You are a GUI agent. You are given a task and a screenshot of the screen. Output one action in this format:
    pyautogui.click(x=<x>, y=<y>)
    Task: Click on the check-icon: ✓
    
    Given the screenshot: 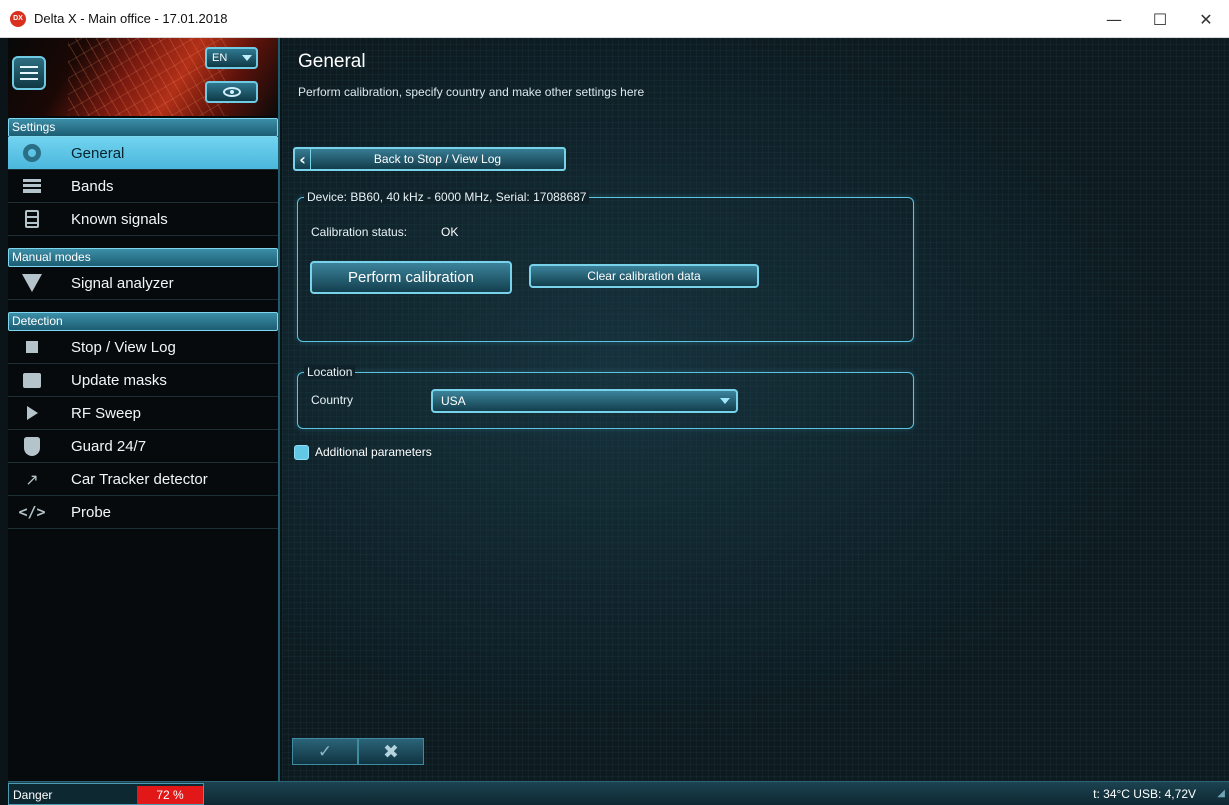 What is the action you would take?
    pyautogui.click(x=325, y=751)
    